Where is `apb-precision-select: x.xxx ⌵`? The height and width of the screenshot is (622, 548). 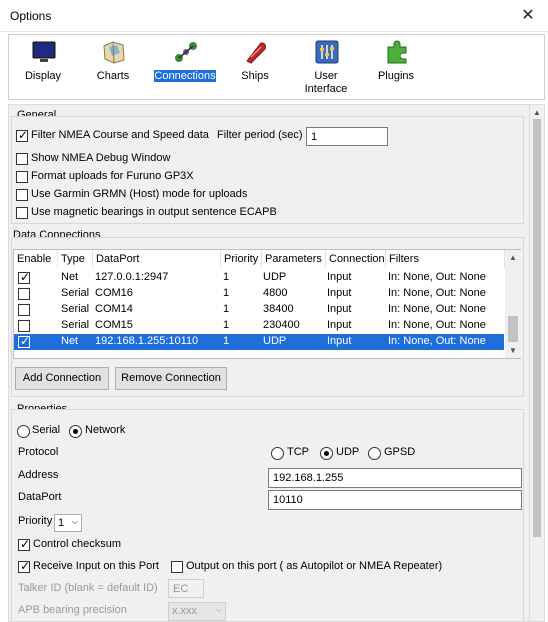 apb-precision-select: x.xxx ⌵ is located at coordinates (197, 611).